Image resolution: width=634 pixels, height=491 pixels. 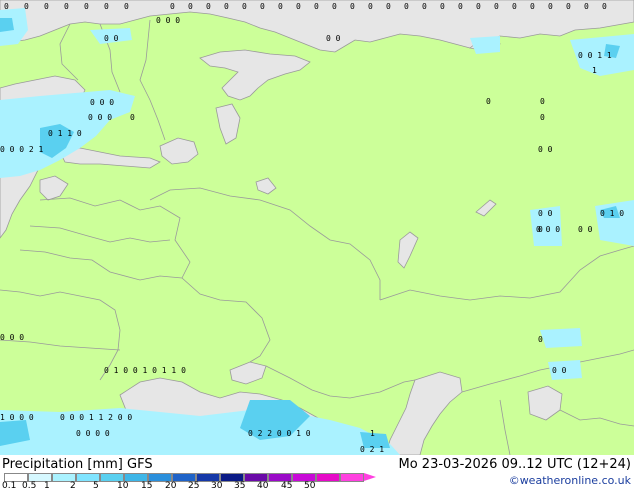 What do you see at coordinates (22, 149) in the screenshot?
I see `precip-label: 0 0 0 2 1` at bounding box center [22, 149].